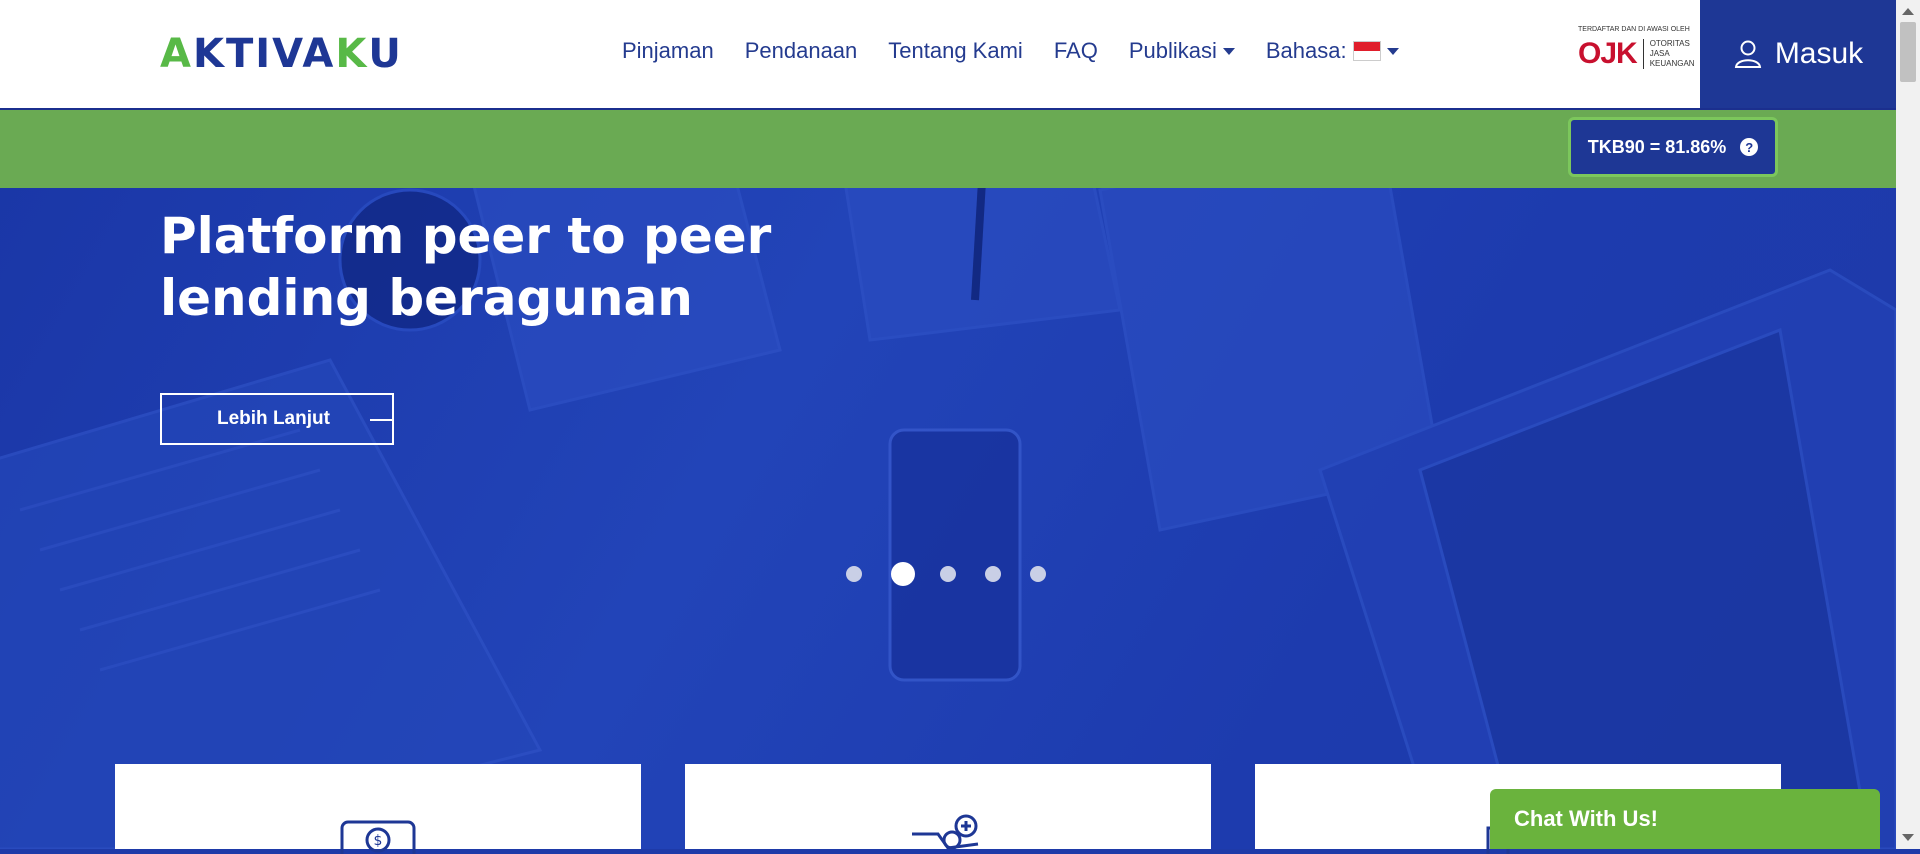  I want to click on nav-pendanaan: Pendanaan, so click(801, 51).